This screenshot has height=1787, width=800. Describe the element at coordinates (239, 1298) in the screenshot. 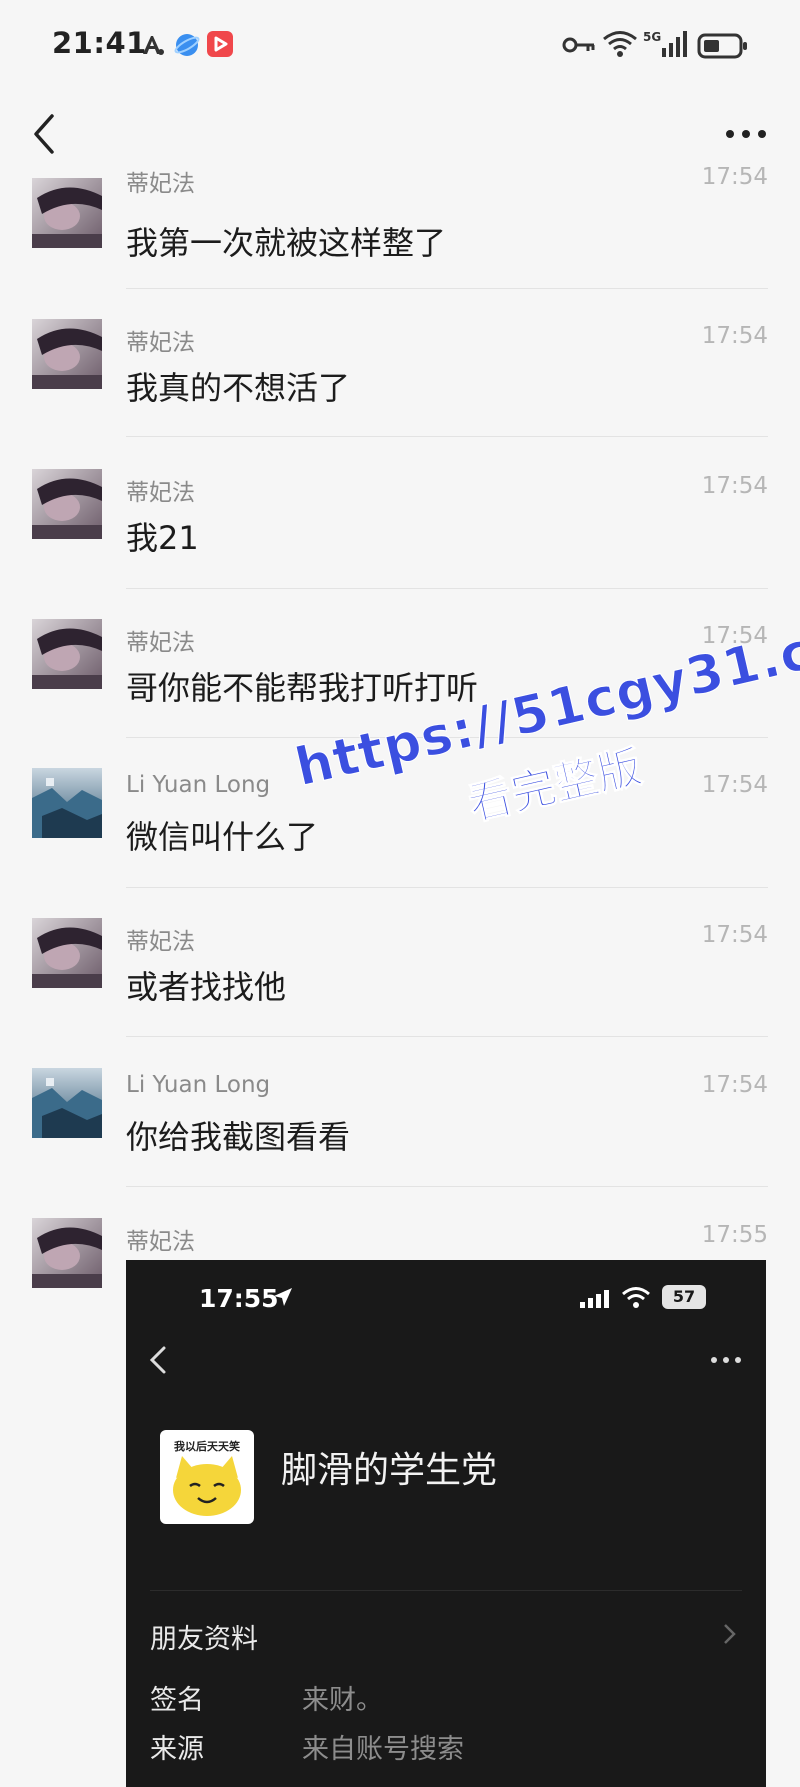

I see `inner-status-time: 17:55` at that location.